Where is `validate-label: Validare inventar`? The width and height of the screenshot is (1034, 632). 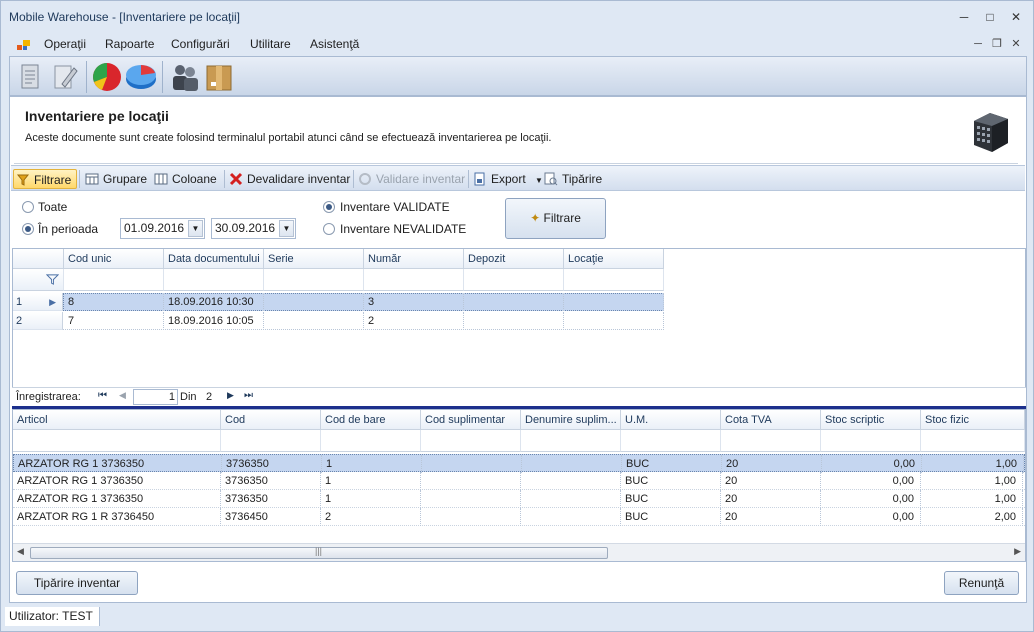
validate-label: Validare inventar is located at coordinates (421, 179).